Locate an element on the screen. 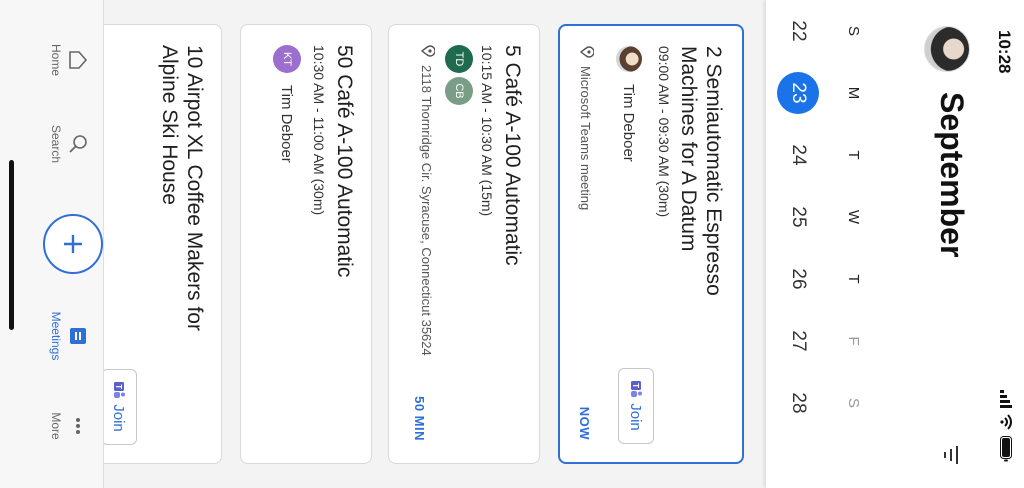 The height and width of the screenshot is (488, 1024). date-label: 26 is located at coordinates (798, 279).